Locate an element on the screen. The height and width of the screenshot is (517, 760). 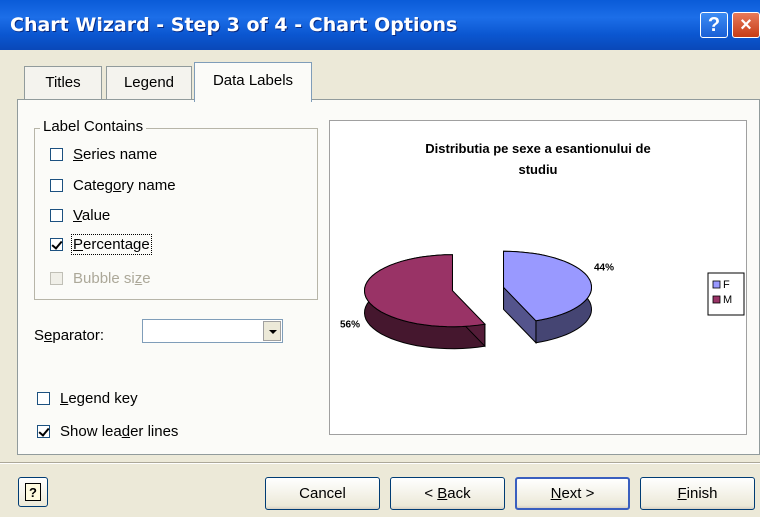
value-checkbox-row: Value is located at coordinates (80, 215).